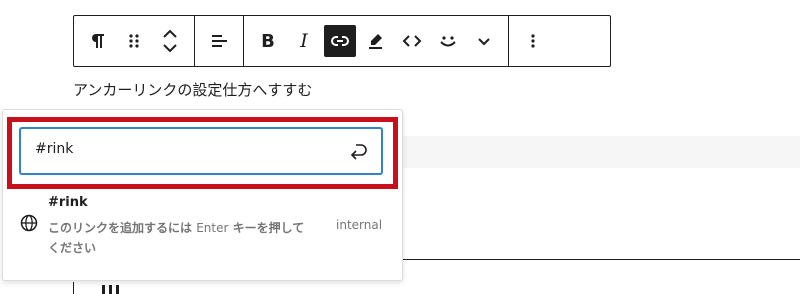 The width and height of the screenshot is (800, 294). I want to click on drag-handle-icon, so click(134, 41).